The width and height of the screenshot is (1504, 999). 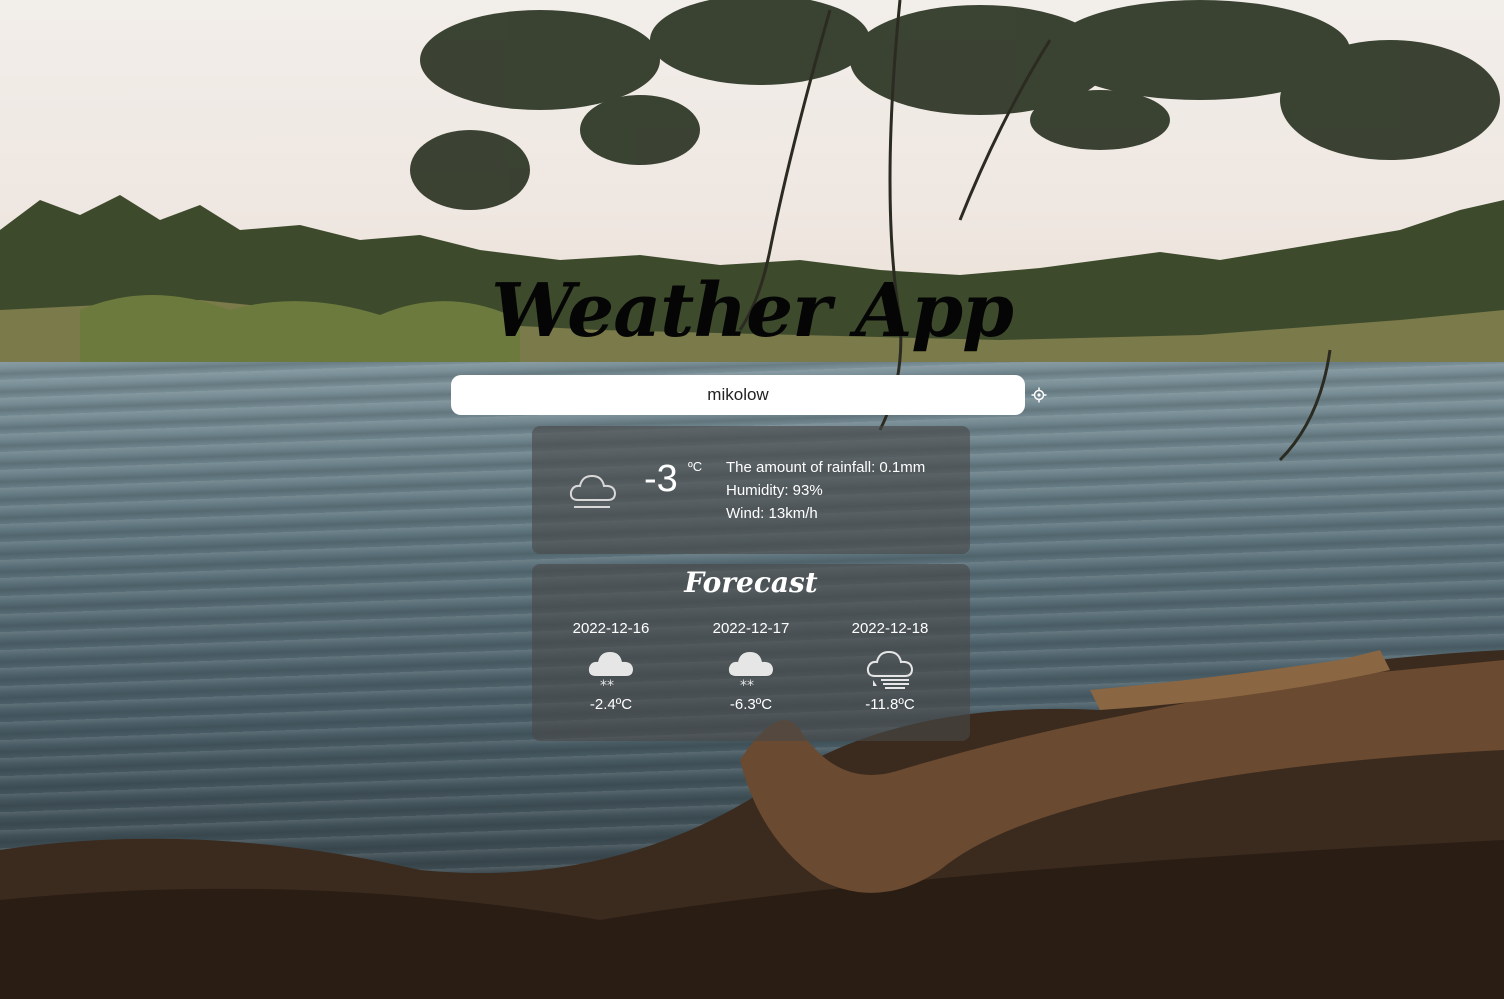 I want to click on forecast-temperature: -6.3ºC, so click(x=751, y=704).